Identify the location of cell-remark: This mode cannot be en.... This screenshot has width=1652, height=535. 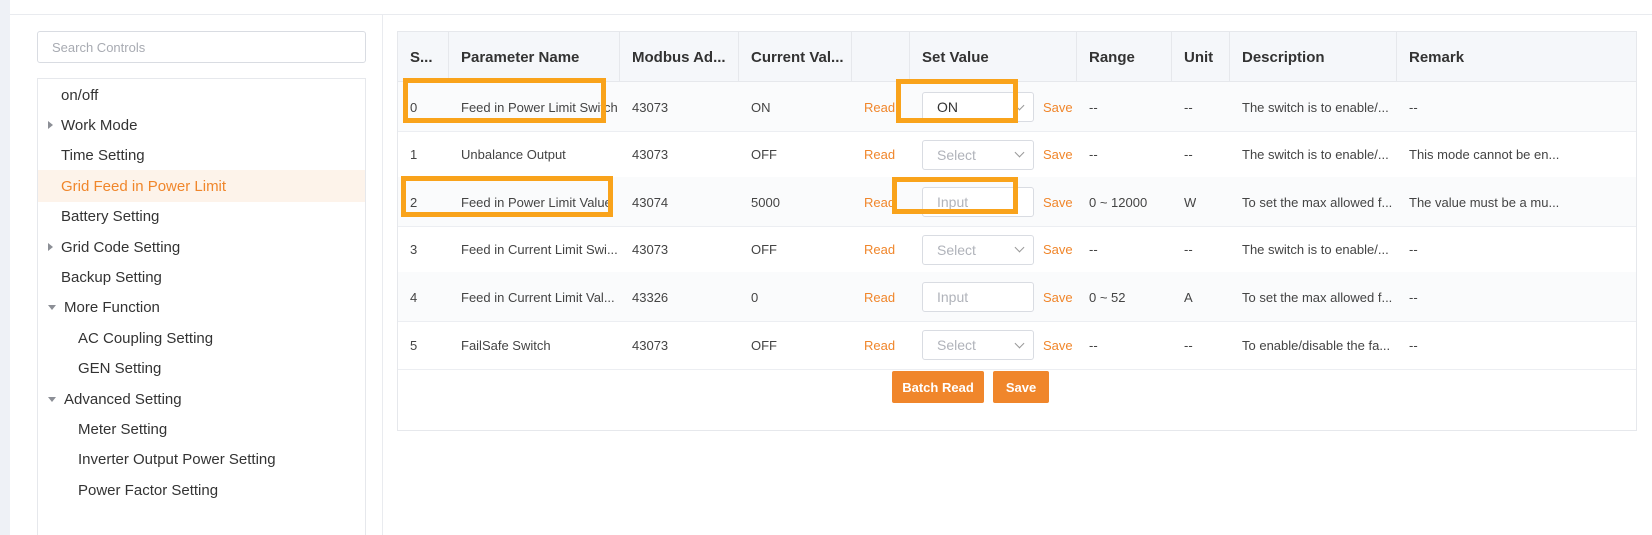
(1516, 155).